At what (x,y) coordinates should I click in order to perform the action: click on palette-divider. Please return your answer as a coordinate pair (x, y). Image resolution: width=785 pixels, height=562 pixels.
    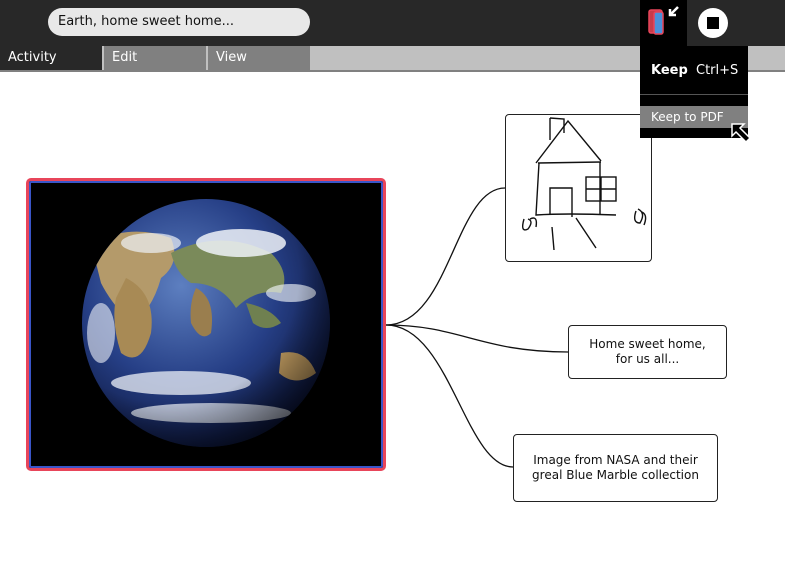
    Looking at the image, I should click on (694, 94).